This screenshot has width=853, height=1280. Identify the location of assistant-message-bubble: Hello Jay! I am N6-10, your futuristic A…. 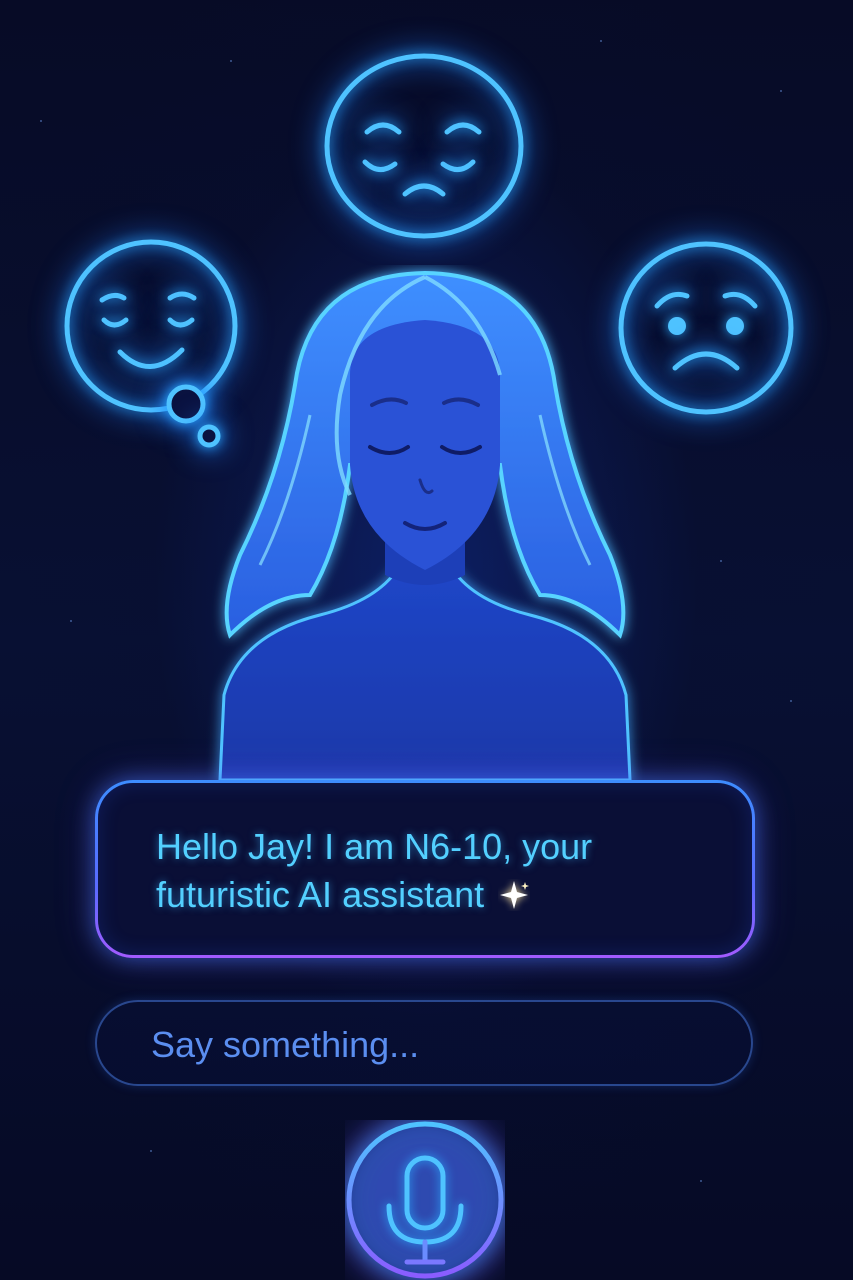
(425, 869).